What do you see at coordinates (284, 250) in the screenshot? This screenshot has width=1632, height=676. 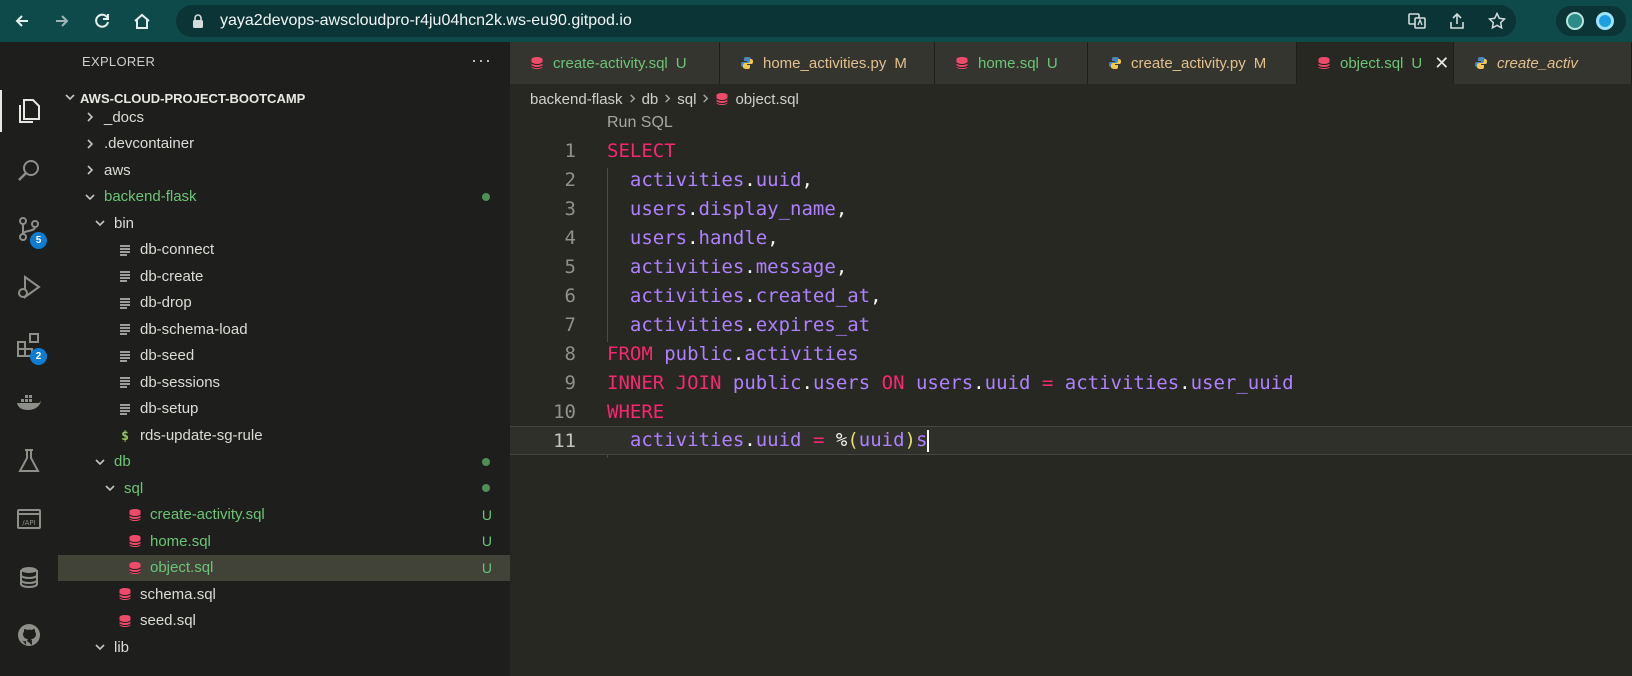 I see `tree-file: db-connect` at bounding box center [284, 250].